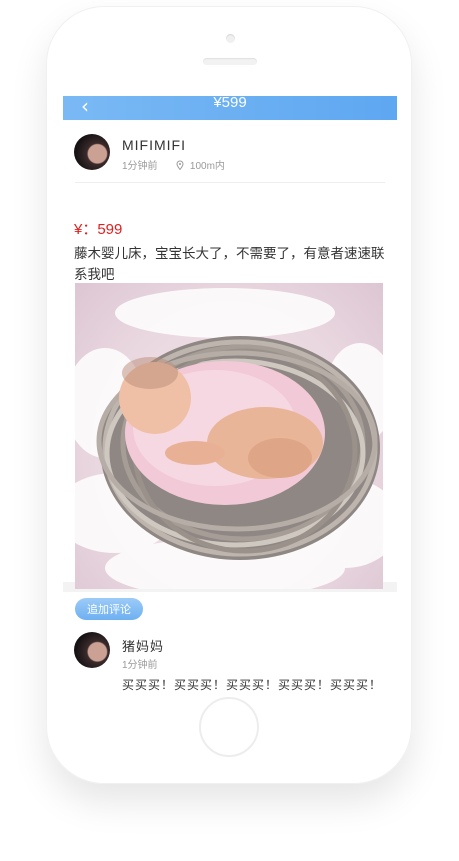  Describe the element at coordinates (92, 152) in the screenshot. I see `avatar` at that location.